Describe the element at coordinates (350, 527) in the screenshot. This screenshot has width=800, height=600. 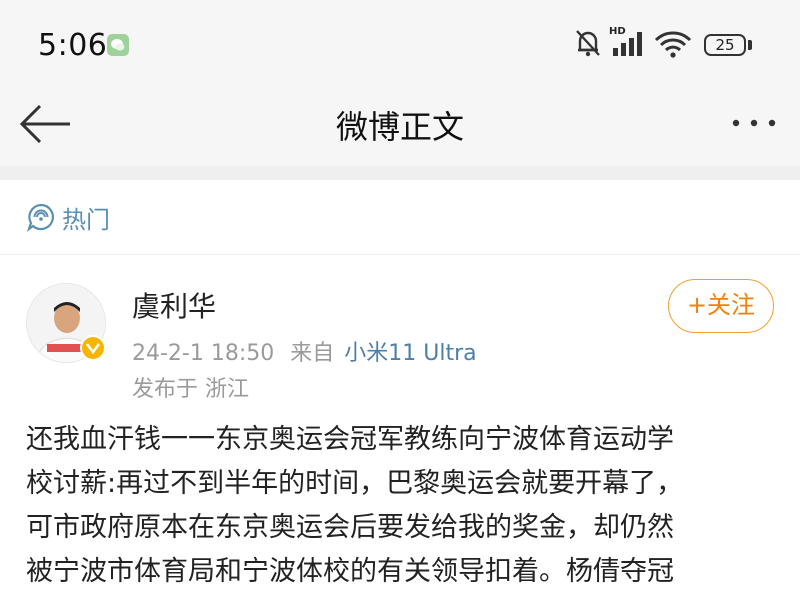
I see `post-body-line: 可市政府原本在东京奥运会后要发给我的奖金，却仍然` at that location.